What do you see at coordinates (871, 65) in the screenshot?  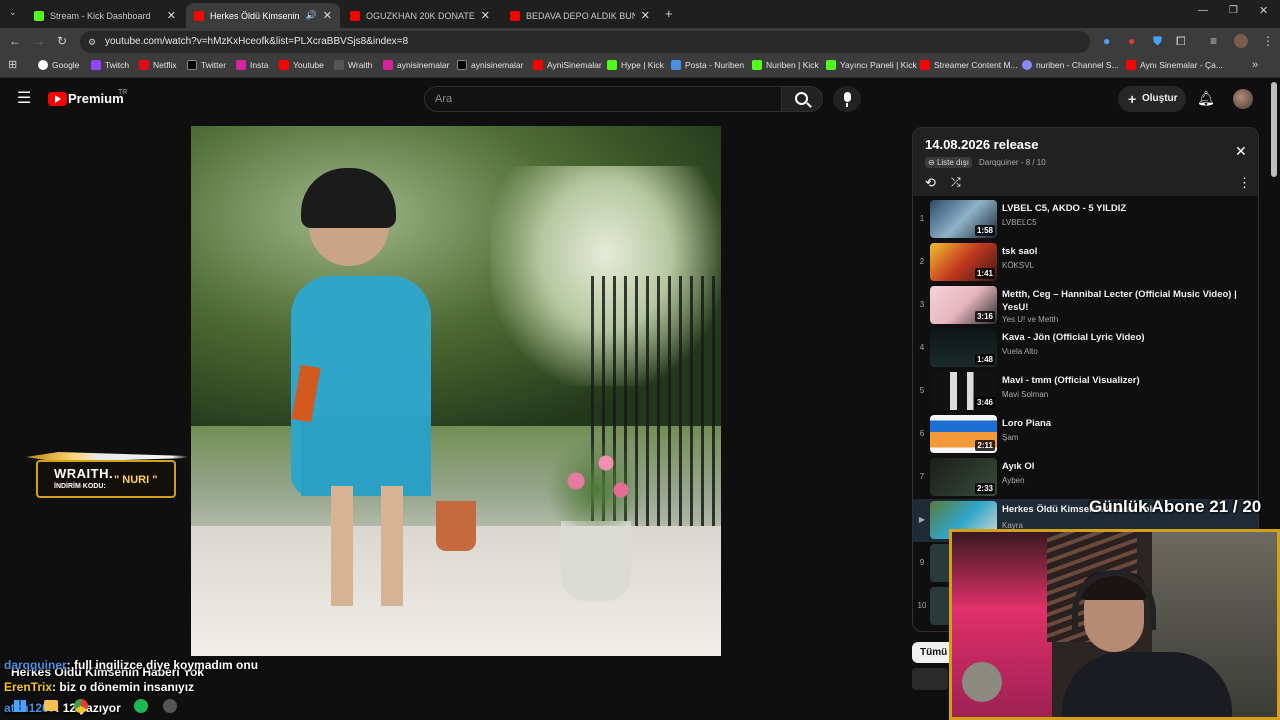 I see `bookmark-yayinci-paneli: Yayıncı Paneli | Kick` at bounding box center [871, 65].